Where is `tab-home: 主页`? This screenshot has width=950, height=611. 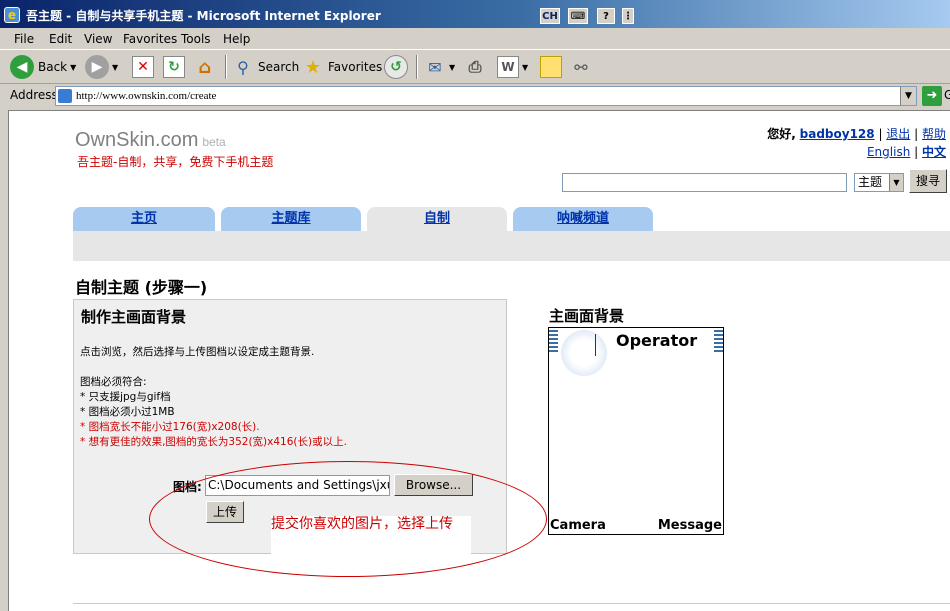 tab-home: 主页 is located at coordinates (144, 219).